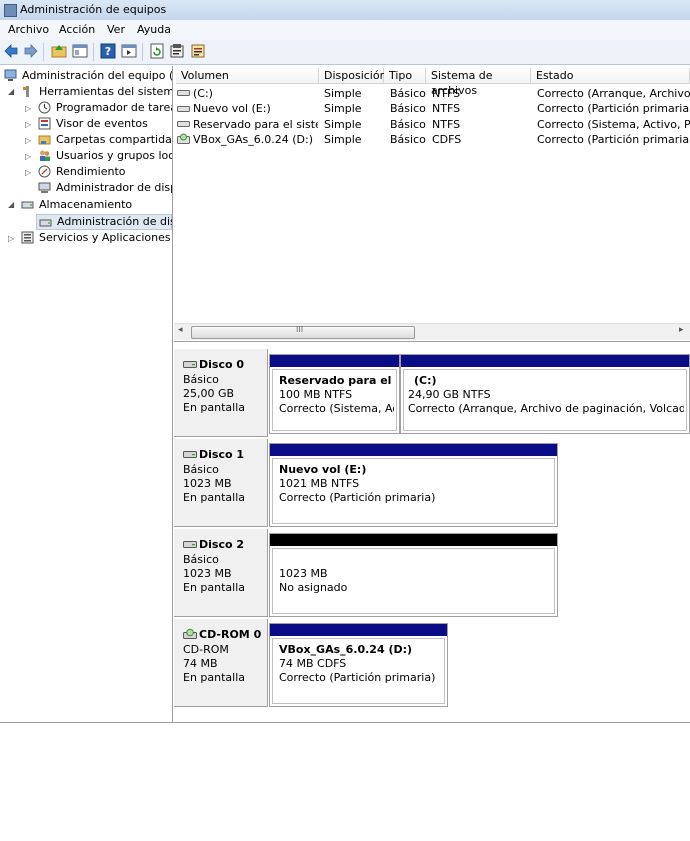 This screenshot has width=690, height=841. Describe the element at coordinates (114, 139) in the screenshot. I see `tree-label-shared-folders: Carpetas compartidas` at that location.